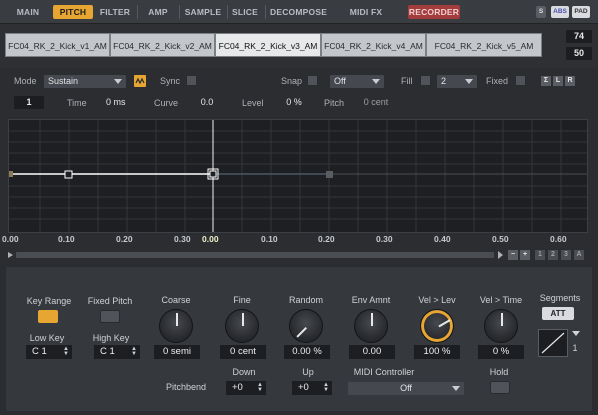  What do you see at coordinates (329, 174) in the screenshot?
I see `envelope-end-node` at bounding box center [329, 174].